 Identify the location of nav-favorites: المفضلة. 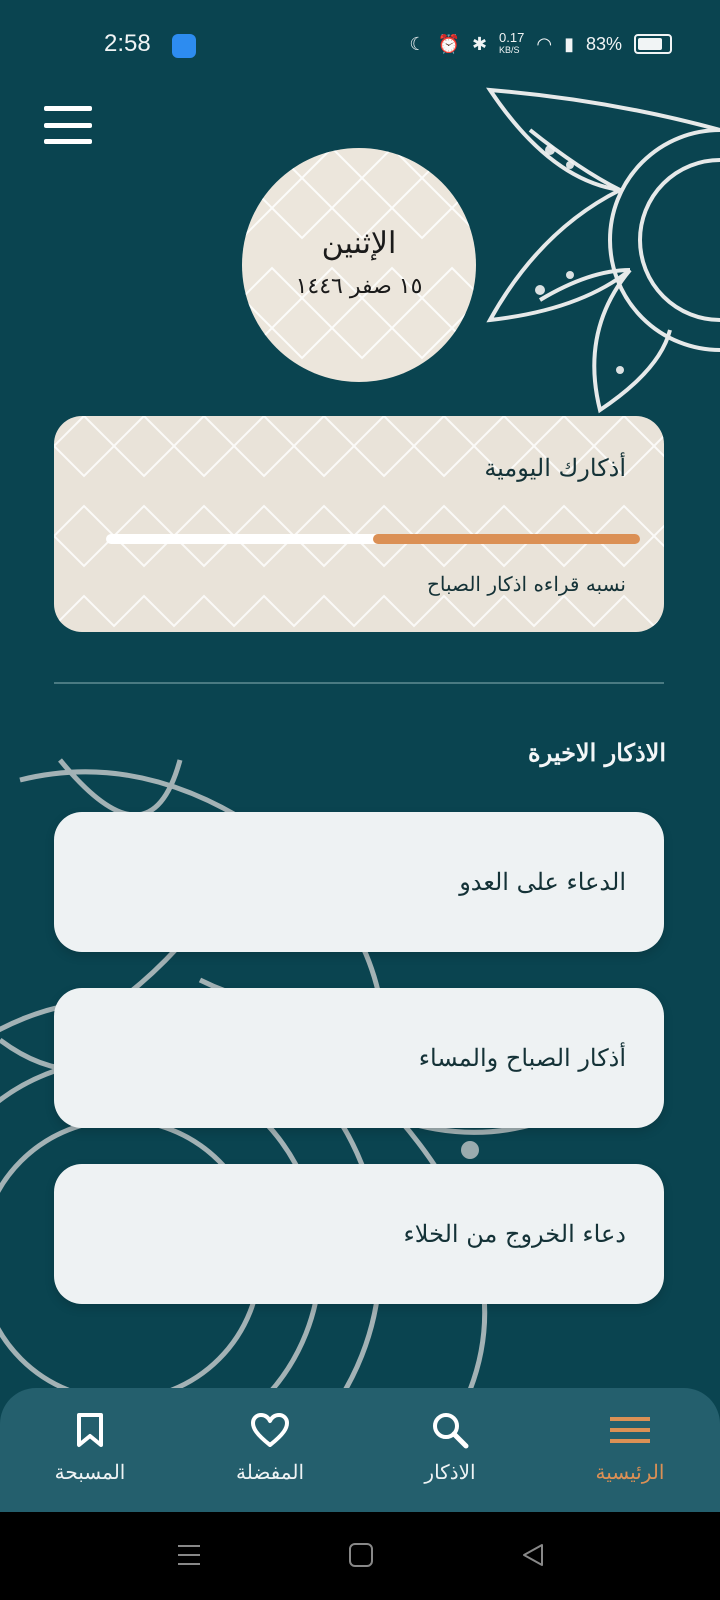
(270, 1450).